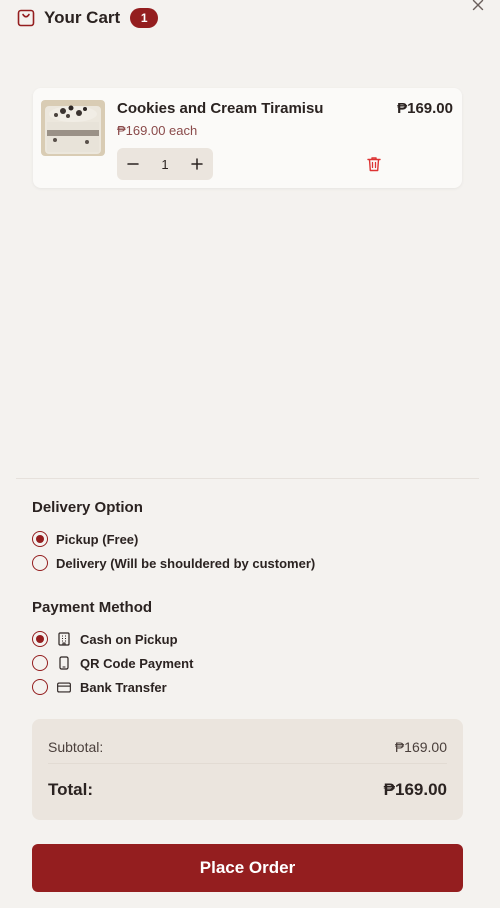 The image size is (500, 908). Describe the element at coordinates (26, 18) in the screenshot. I see `shopping-bag-icon` at that location.